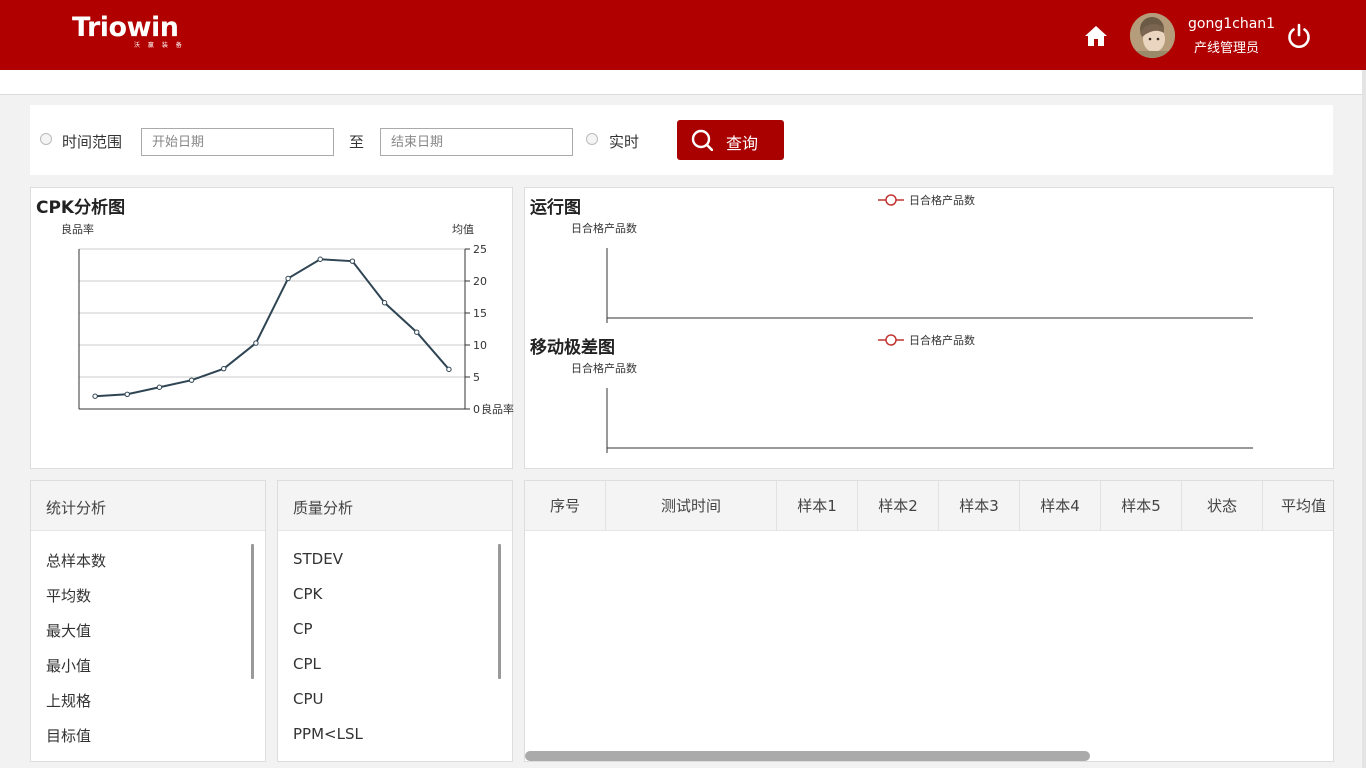  I want to click on col-sample-1: 样本1, so click(817, 506).